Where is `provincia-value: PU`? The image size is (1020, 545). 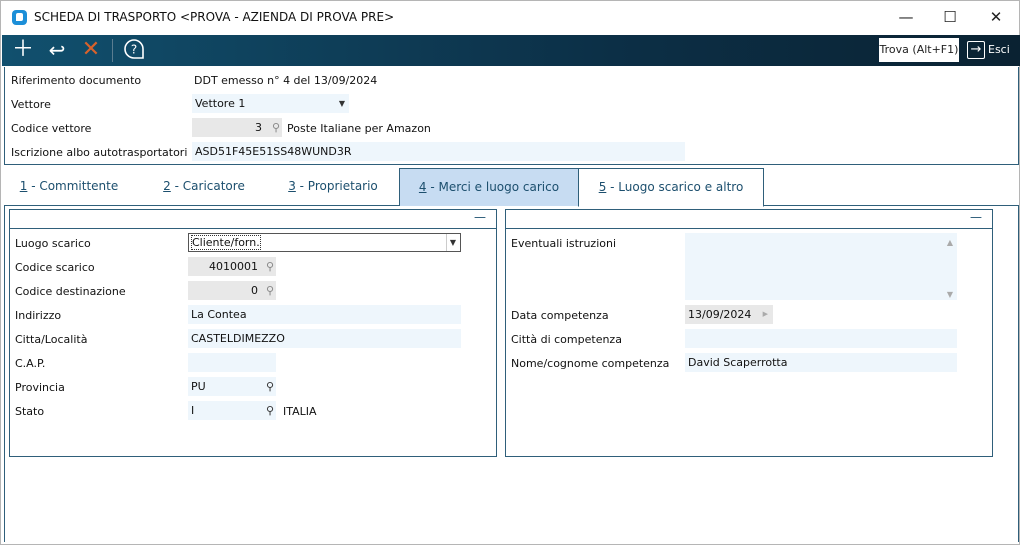 provincia-value: PU is located at coordinates (198, 386).